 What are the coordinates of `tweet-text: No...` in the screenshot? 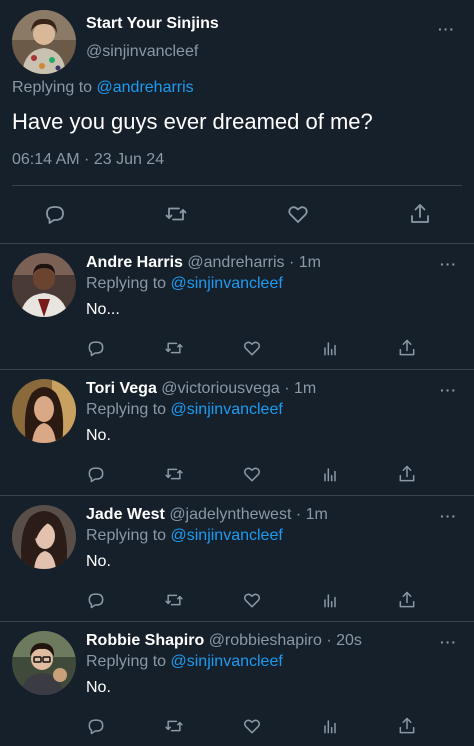 It's located at (103, 309).